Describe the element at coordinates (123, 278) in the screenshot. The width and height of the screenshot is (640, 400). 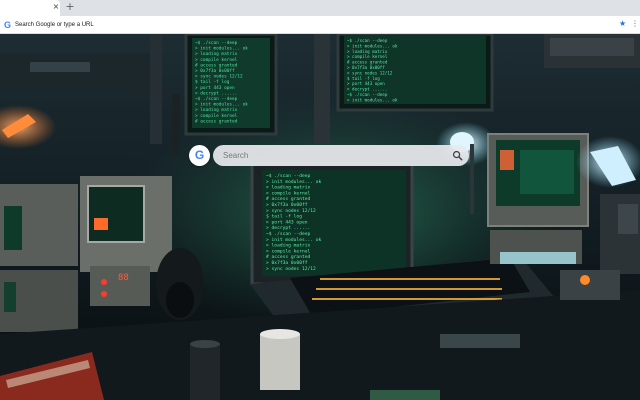
I see `clock-readout: 88` at that location.